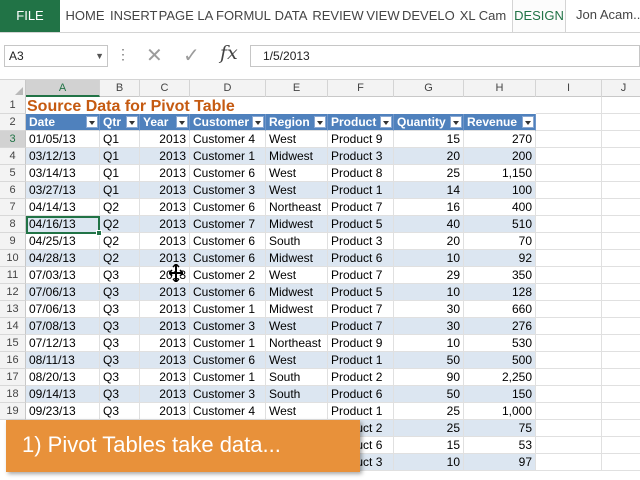  I want to click on column-header-e: E, so click(297, 88).